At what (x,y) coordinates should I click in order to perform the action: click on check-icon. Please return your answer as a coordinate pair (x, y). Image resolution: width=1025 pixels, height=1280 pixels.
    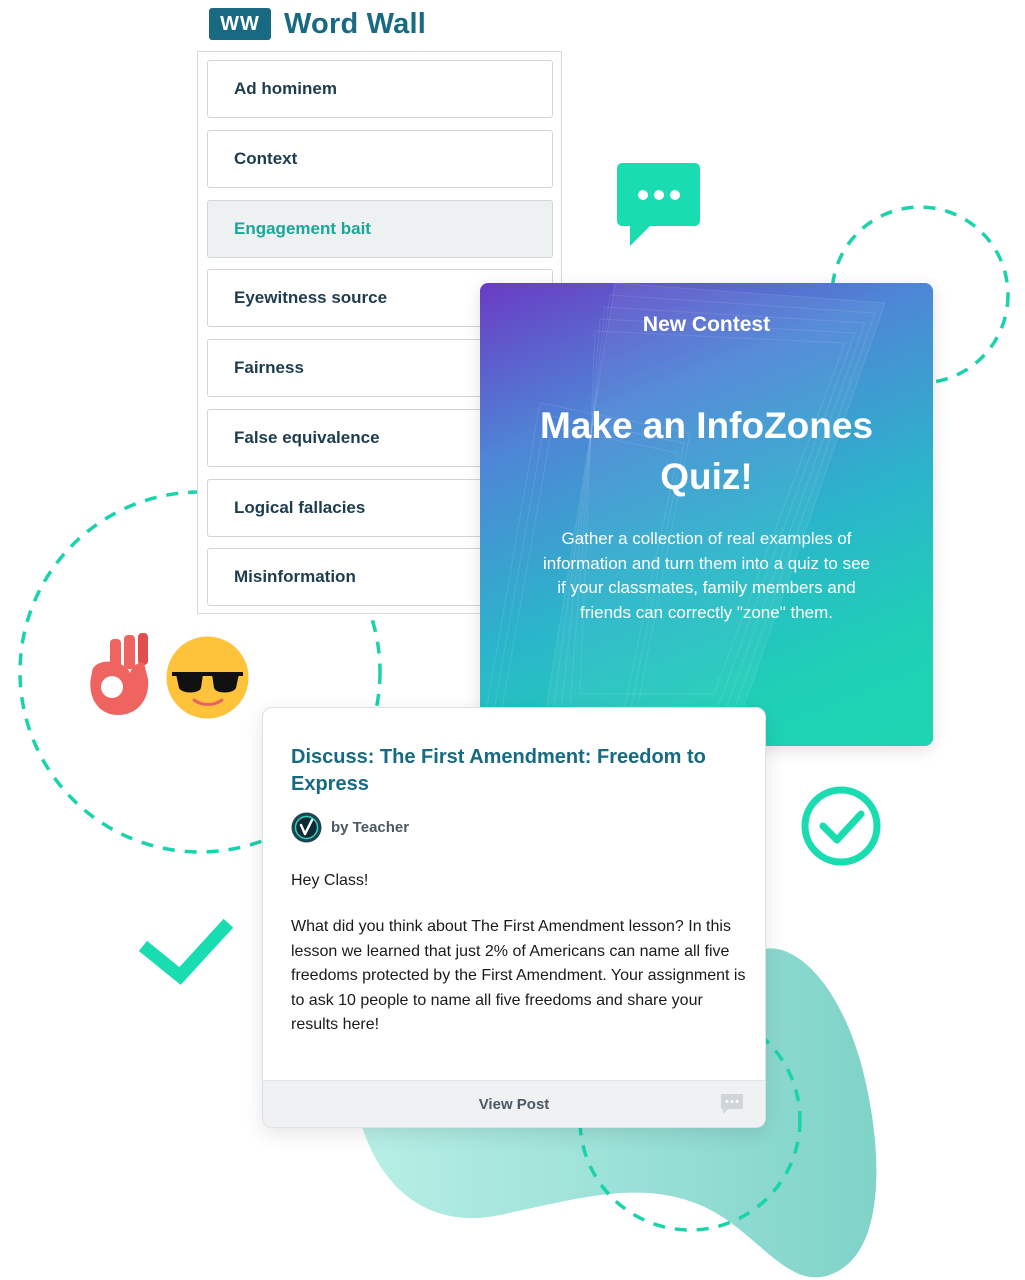
    Looking at the image, I should click on (186, 951).